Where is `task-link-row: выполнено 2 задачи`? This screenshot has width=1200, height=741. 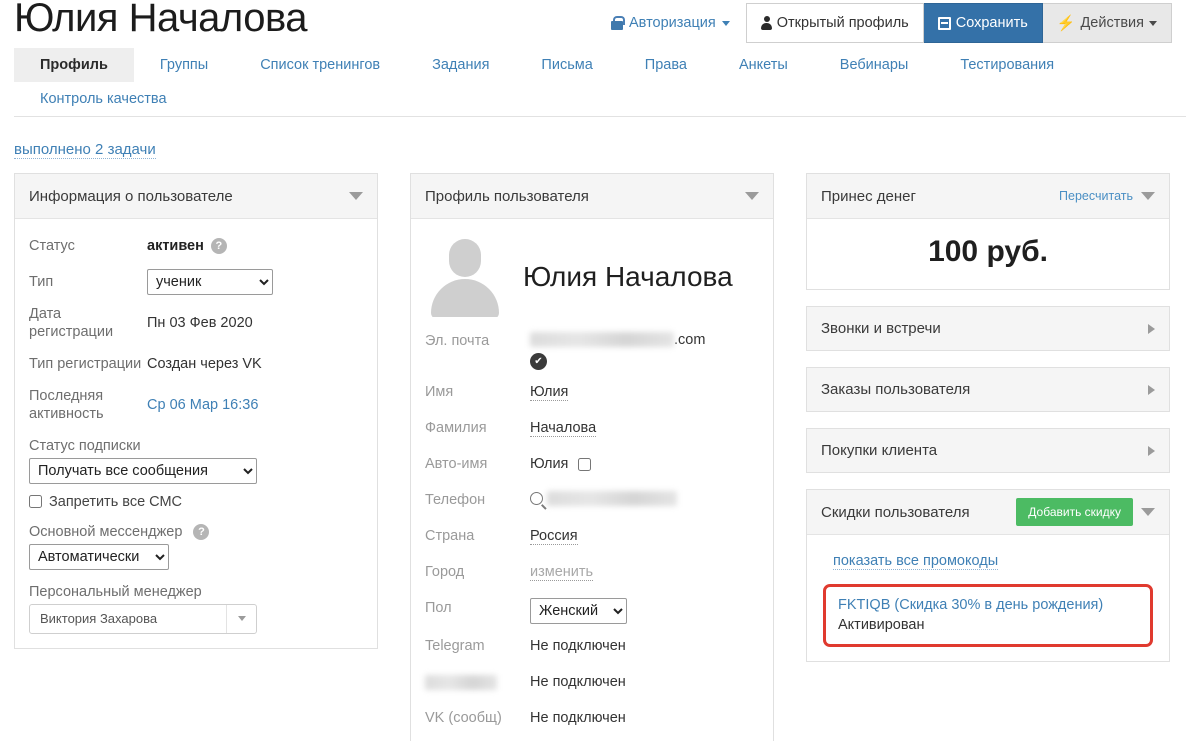
task-link-row: выполнено 2 задачи is located at coordinates (600, 145).